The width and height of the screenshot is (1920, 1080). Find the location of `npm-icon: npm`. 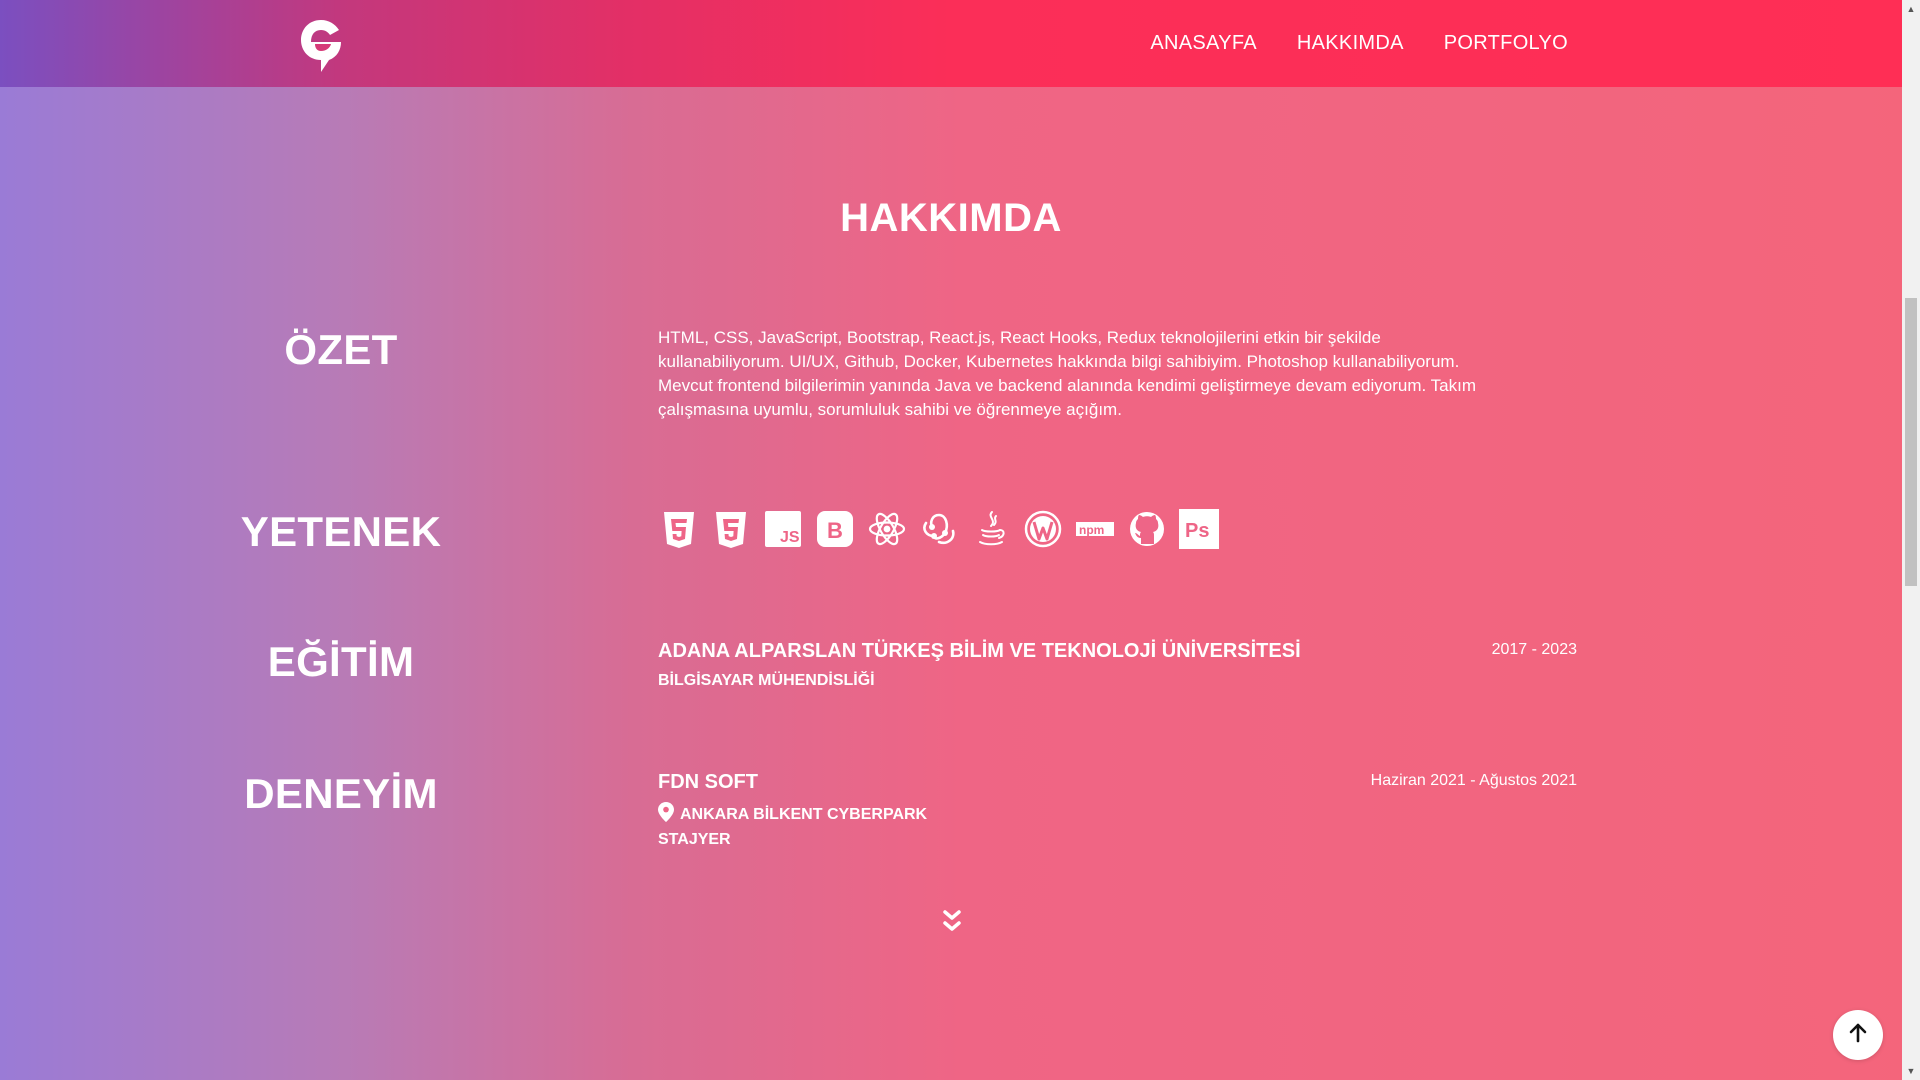

npm-icon: npm is located at coordinates (1095, 529).